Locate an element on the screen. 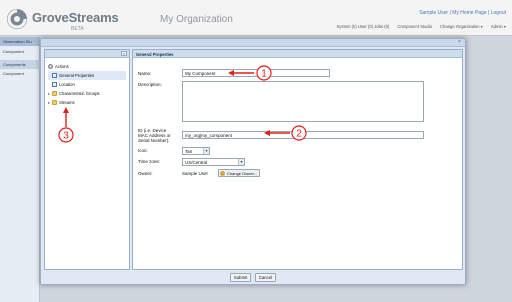 The height and width of the screenshot is (302, 512). tree-item-label: General Properties is located at coordinates (77, 75).